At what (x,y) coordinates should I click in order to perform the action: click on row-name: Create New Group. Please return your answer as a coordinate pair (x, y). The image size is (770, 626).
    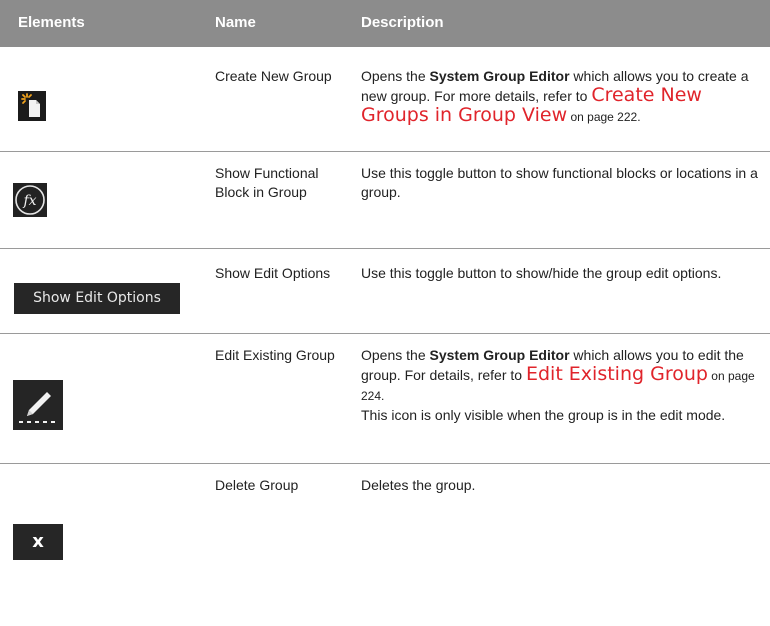
    Looking at the image, I should click on (273, 76).